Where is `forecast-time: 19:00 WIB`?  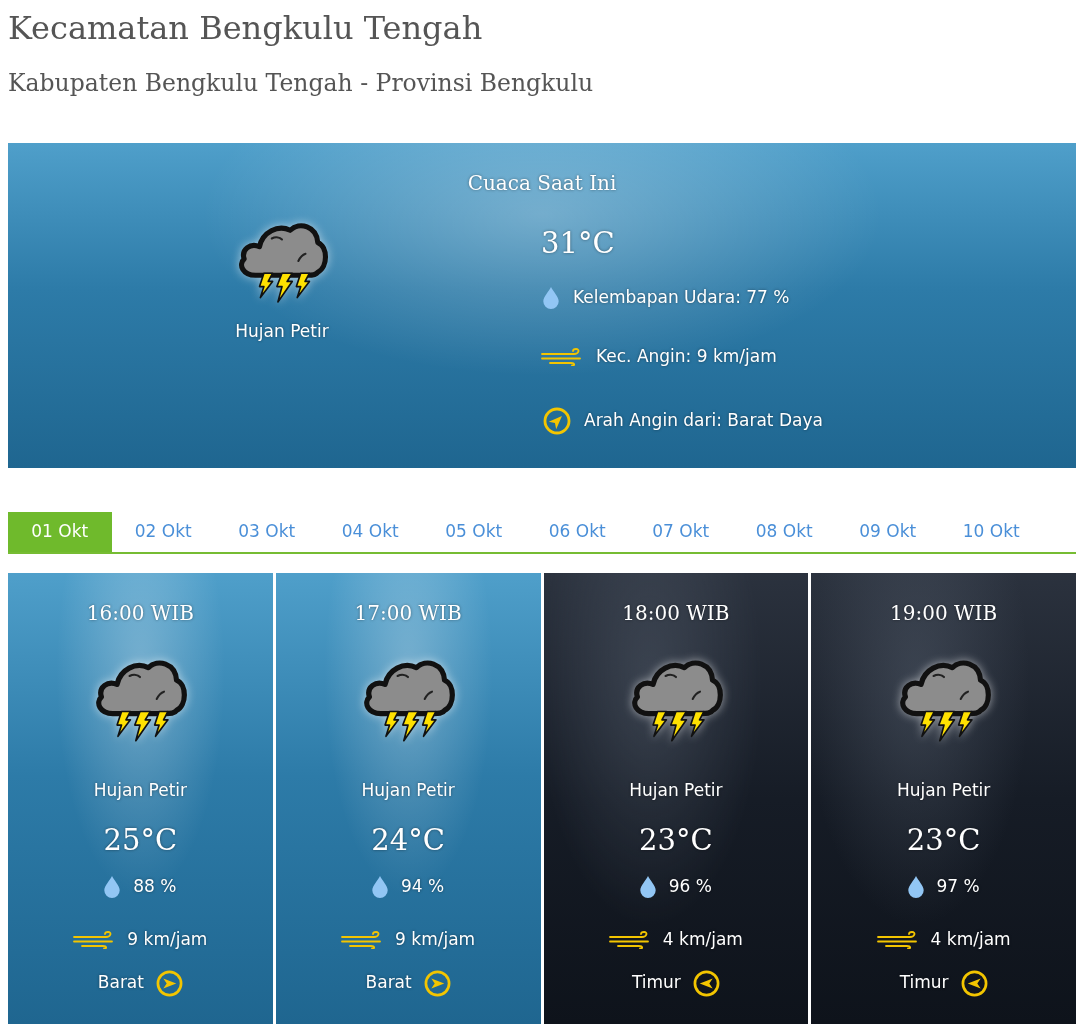 forecast-time: 19:00 WIB is located at coordinates (944, 612).